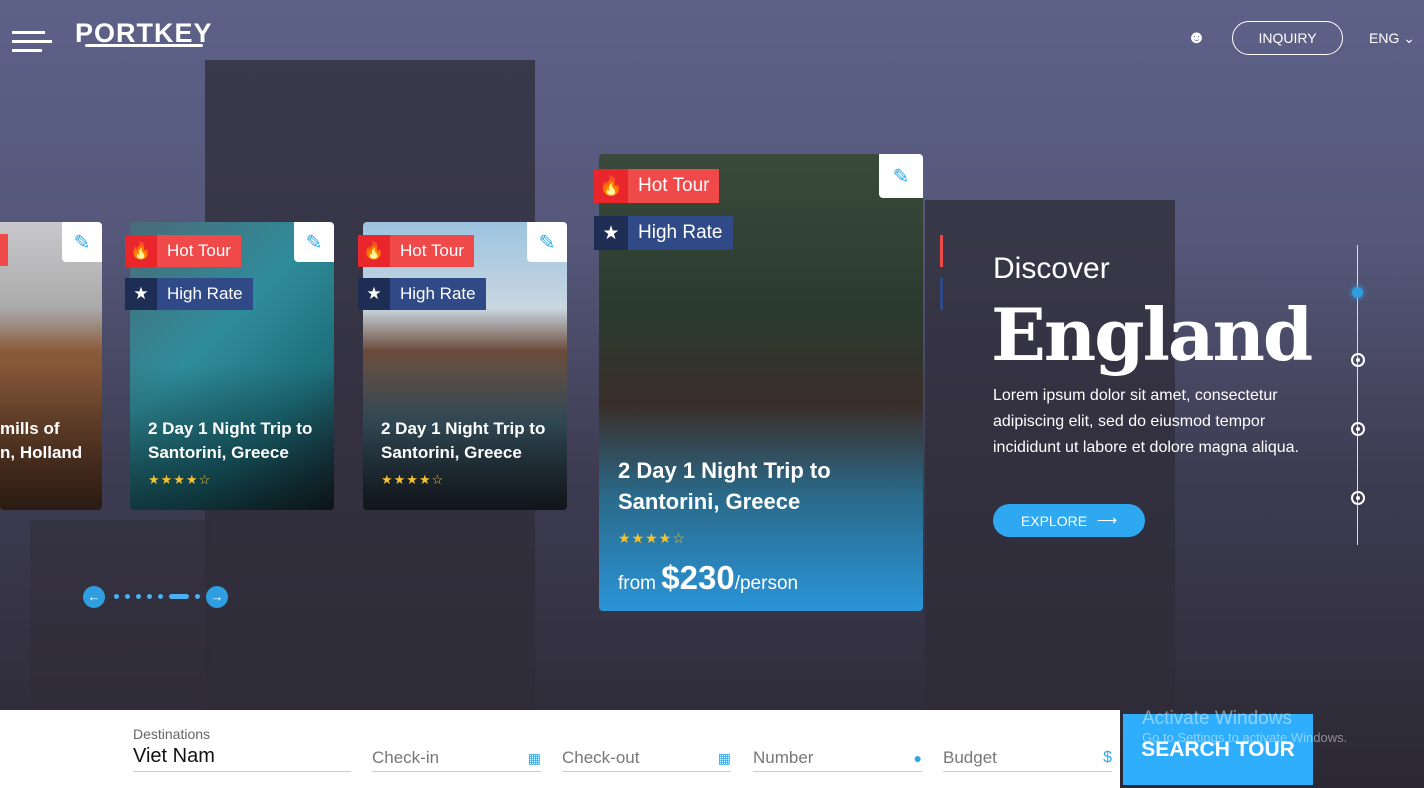 The width and height of the screenshot is (1424, 788). I want to click on hero-kicker: Discover, so click(1051, 268).